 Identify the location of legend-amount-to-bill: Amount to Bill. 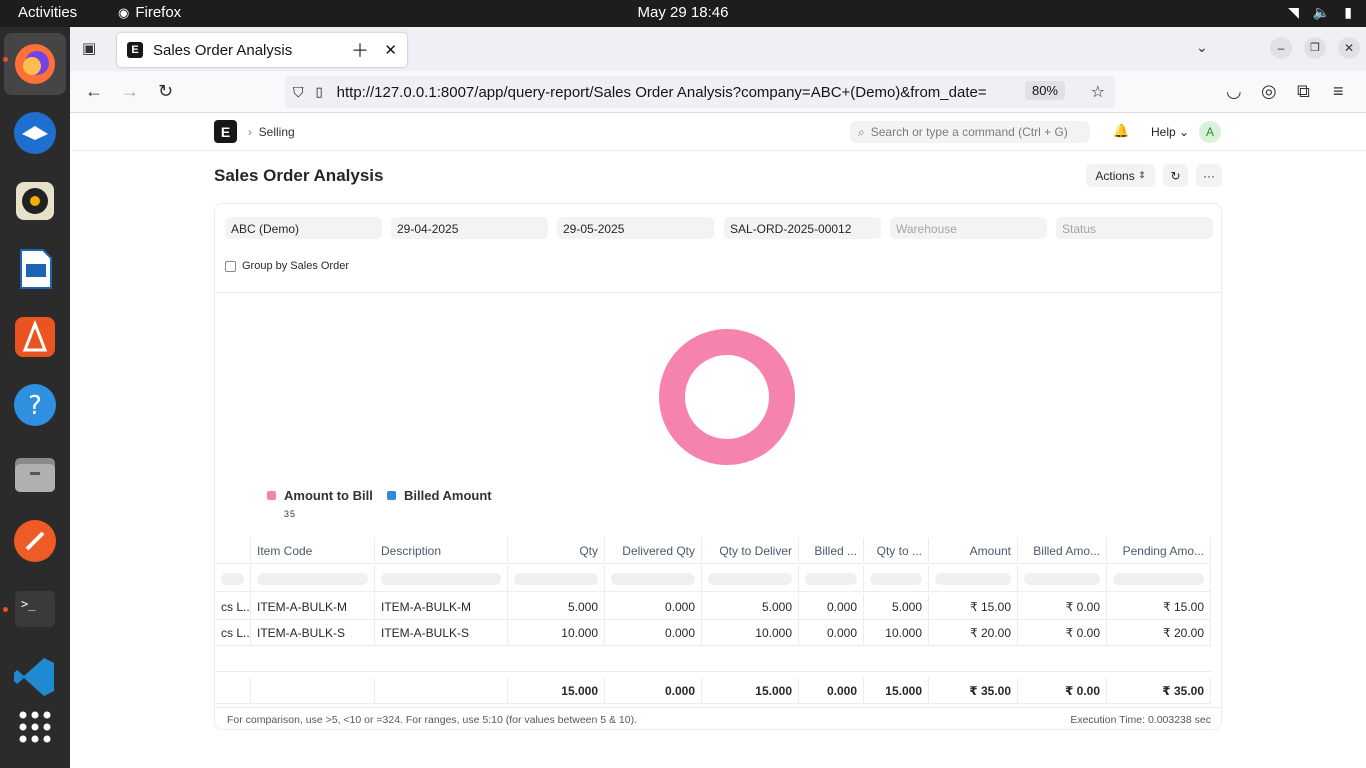
(320, 495).